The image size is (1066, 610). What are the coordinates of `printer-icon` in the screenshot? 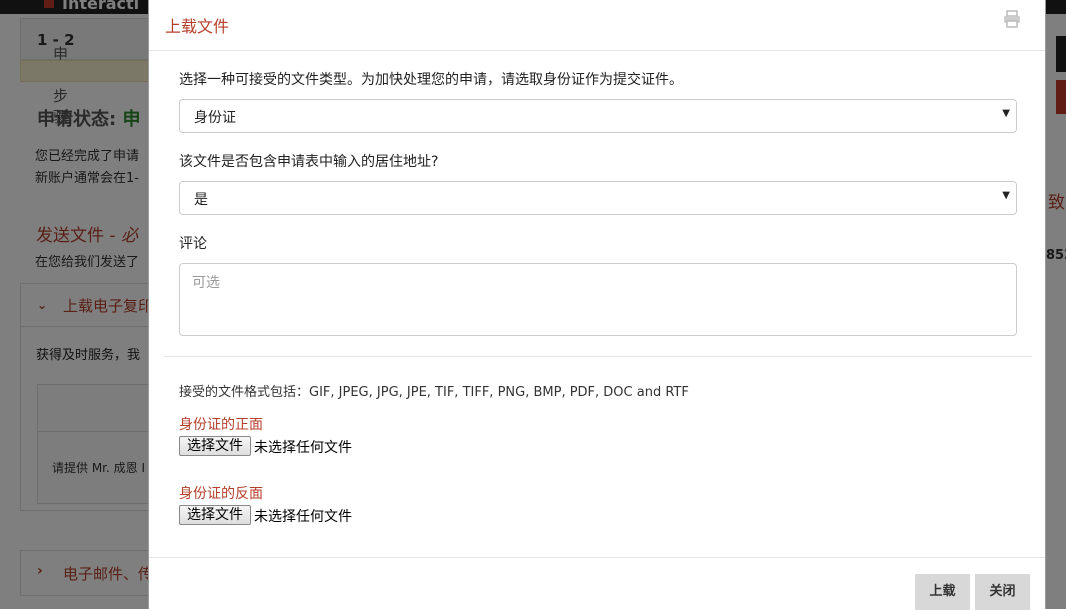 It's located at (1012, 19).